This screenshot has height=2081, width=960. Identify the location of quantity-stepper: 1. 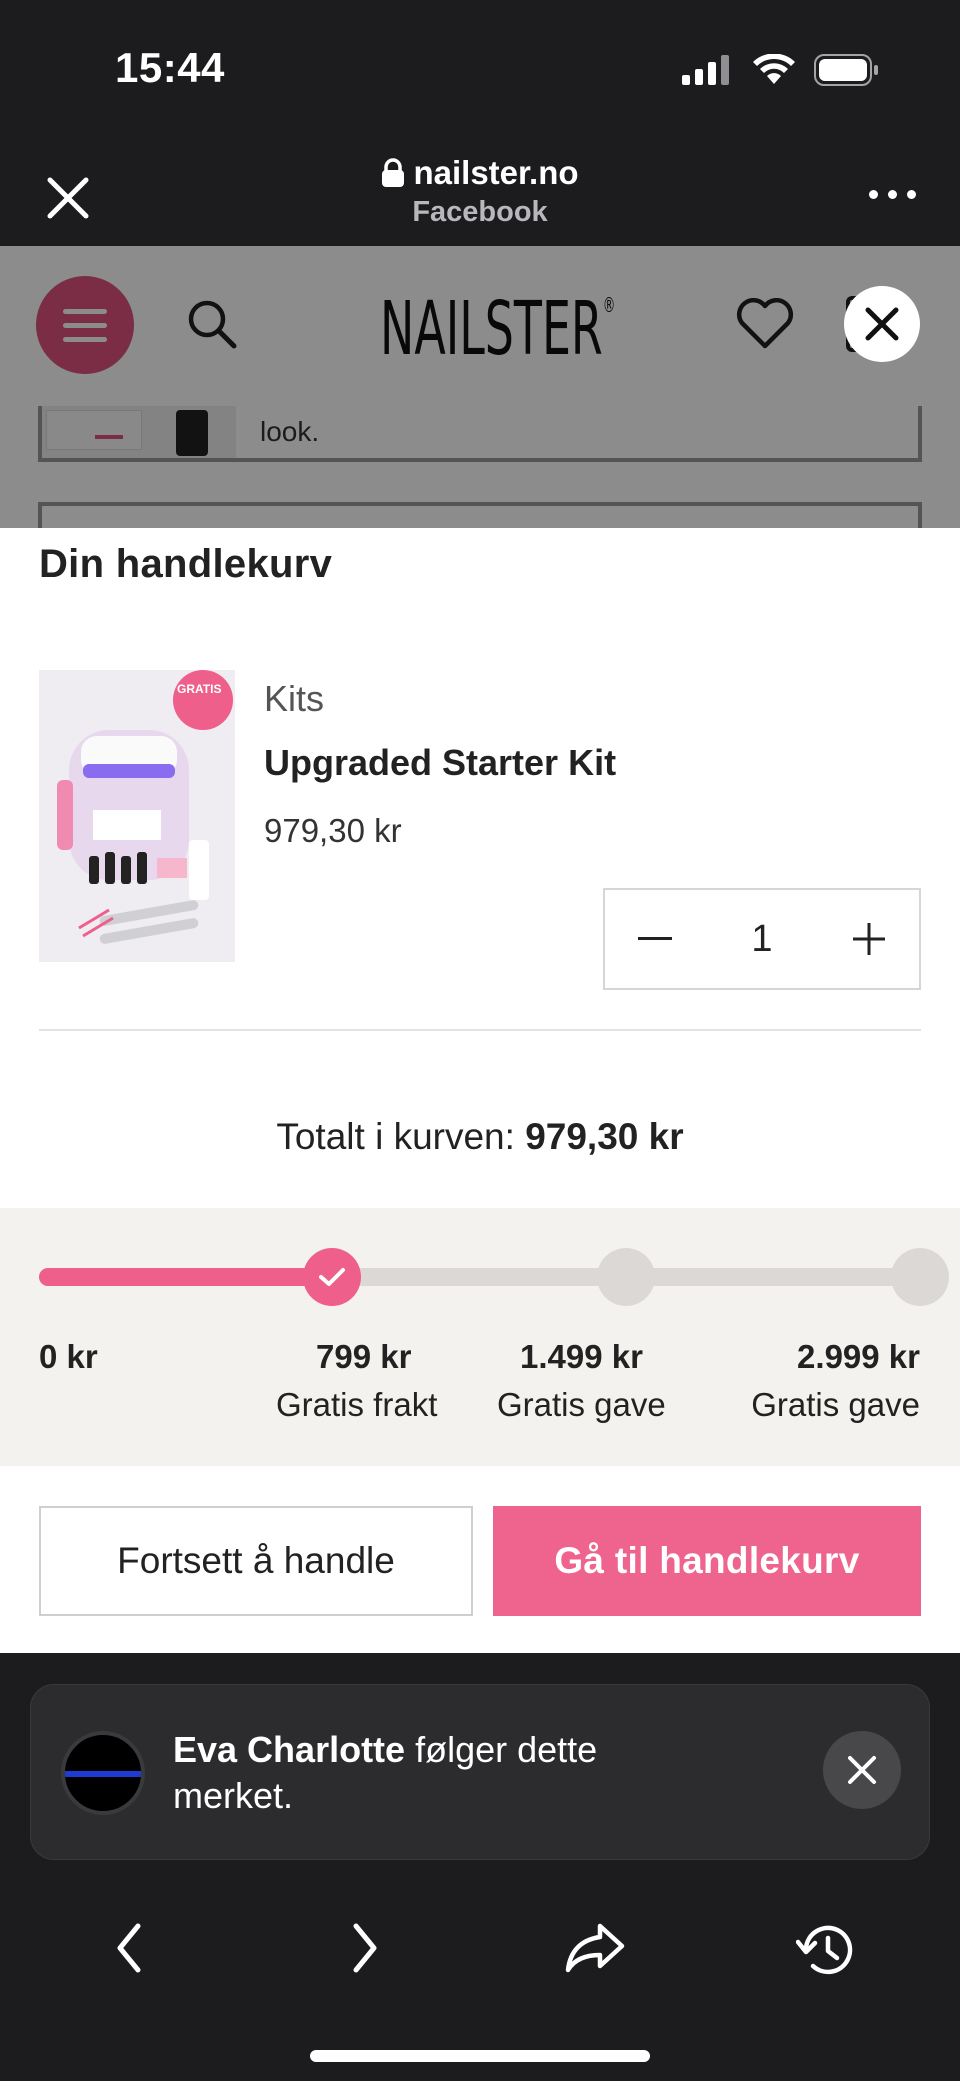
(762, 939).